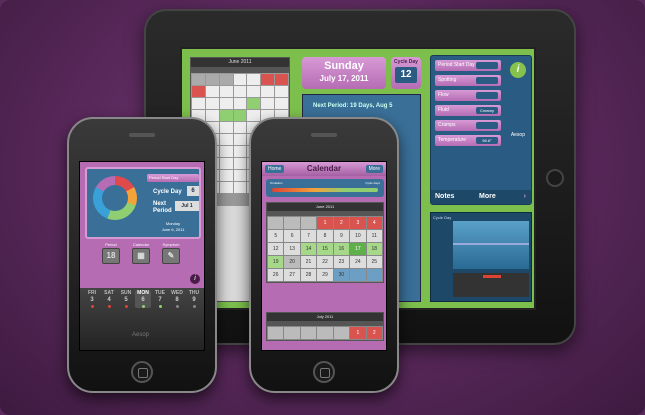 The image size is (645, 415). Describe the element at coordinates (276, 262) in the screenshot. I see `calendar-day-cell: 19` at that location.